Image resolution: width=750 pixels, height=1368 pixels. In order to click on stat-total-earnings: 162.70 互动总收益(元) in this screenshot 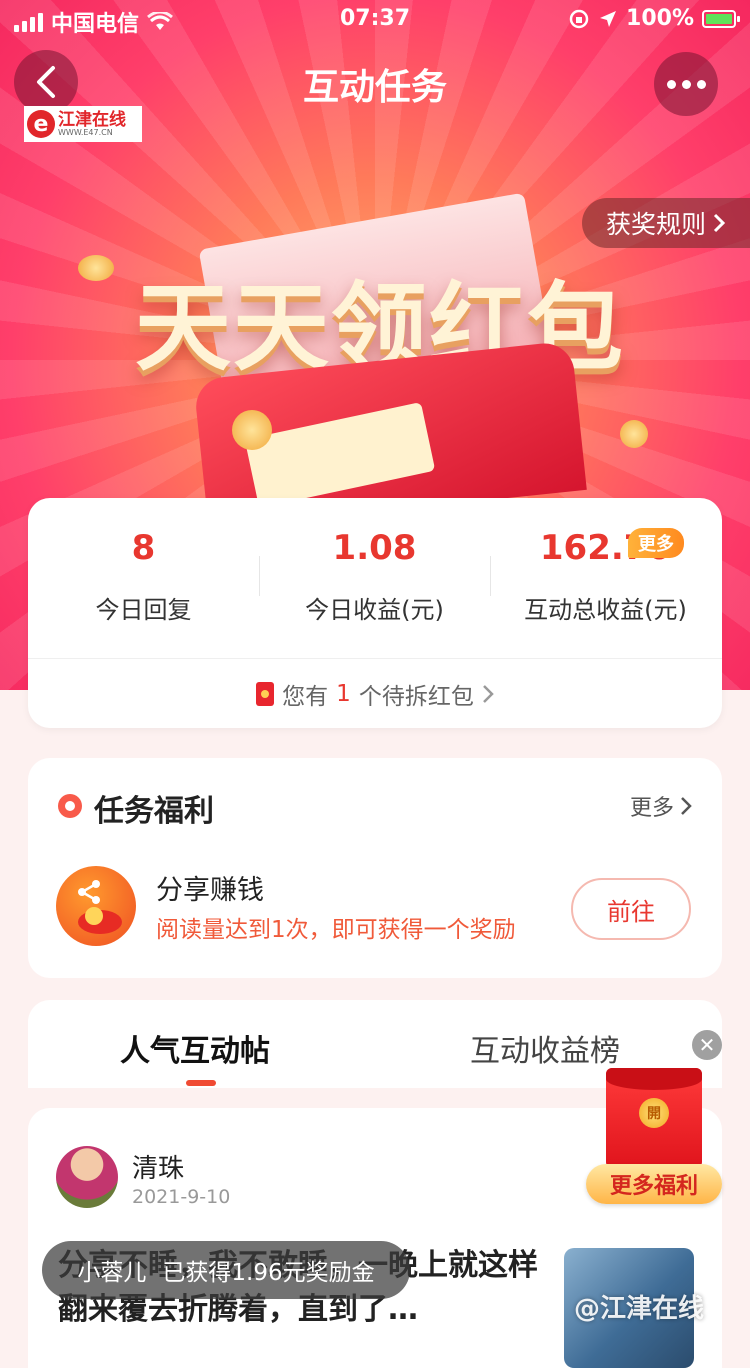, I will do `click(605, 576)`.